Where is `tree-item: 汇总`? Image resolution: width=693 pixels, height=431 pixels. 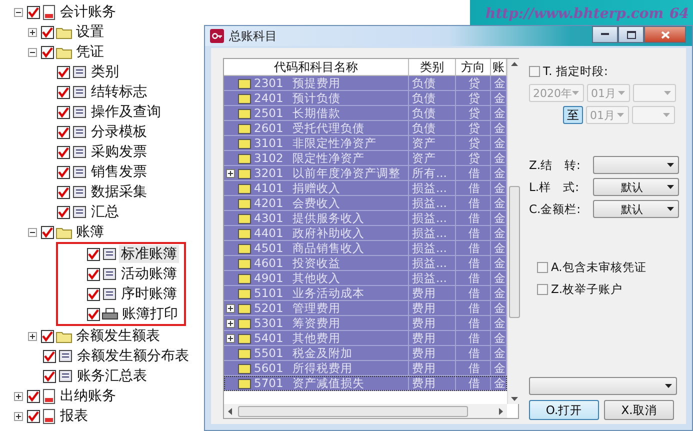
tree-item: 汇总 is located at coordinates (105, 212).